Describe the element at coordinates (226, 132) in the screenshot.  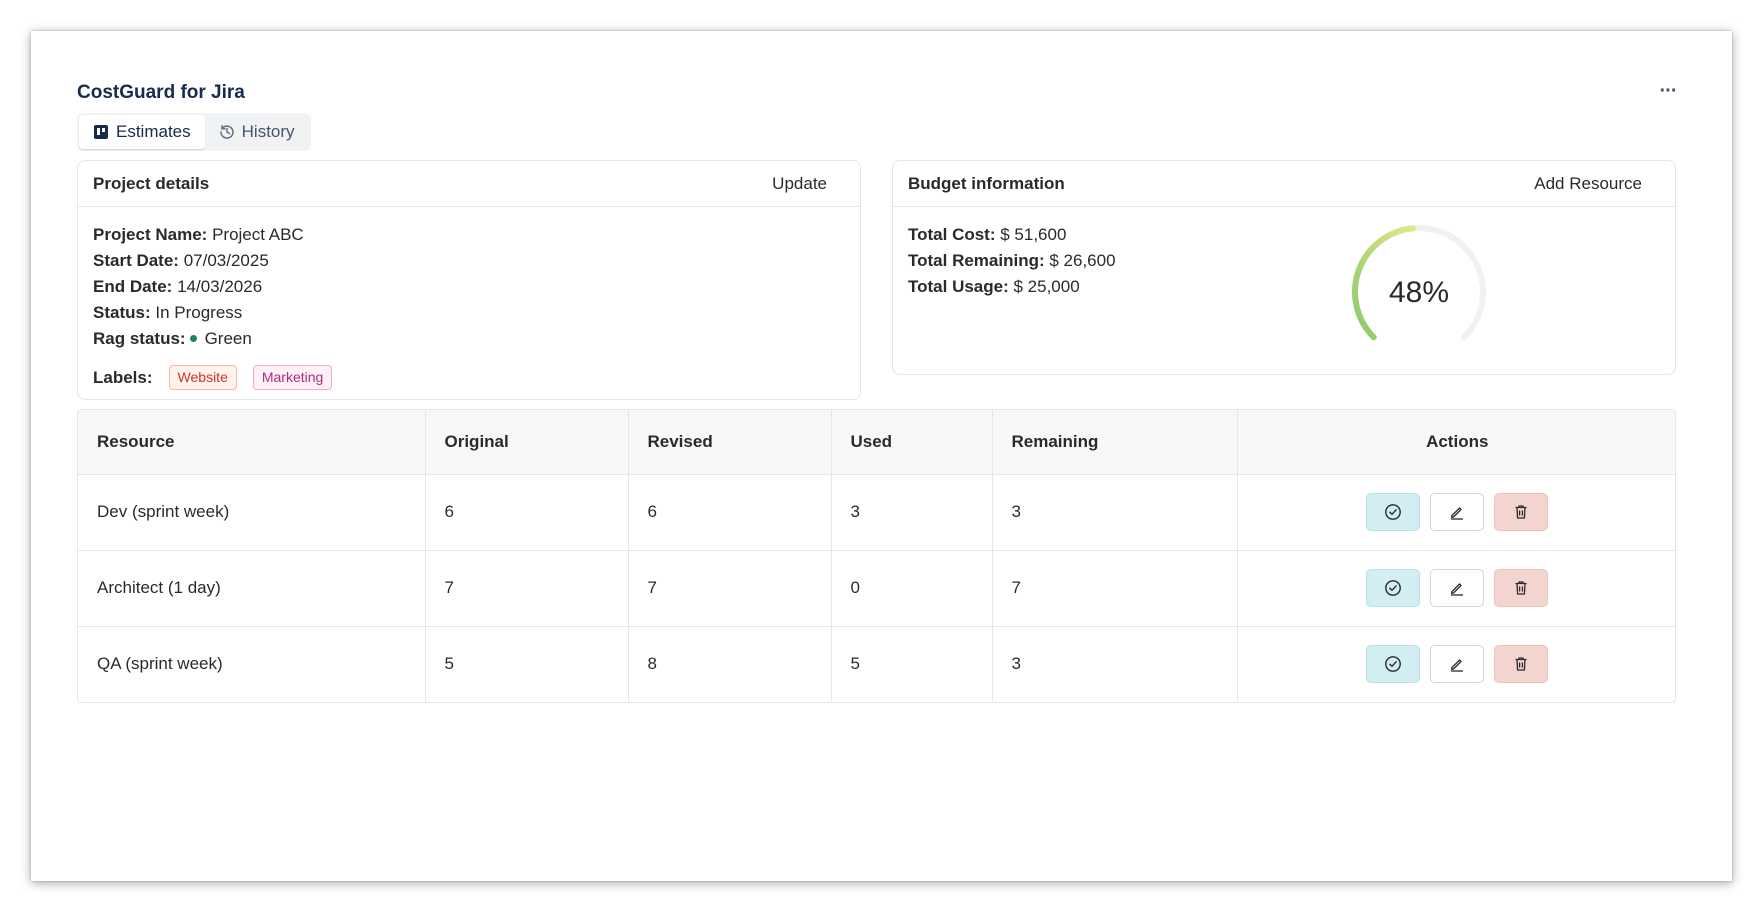
I see `history-icon` at that location.